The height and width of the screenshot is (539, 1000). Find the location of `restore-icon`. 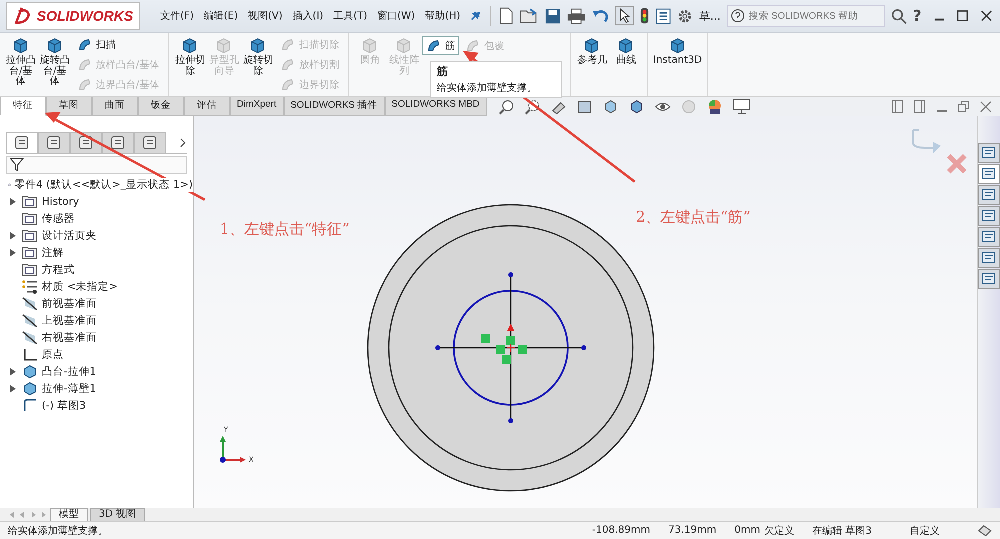

restore-icon is located at coordinates (964, 106).